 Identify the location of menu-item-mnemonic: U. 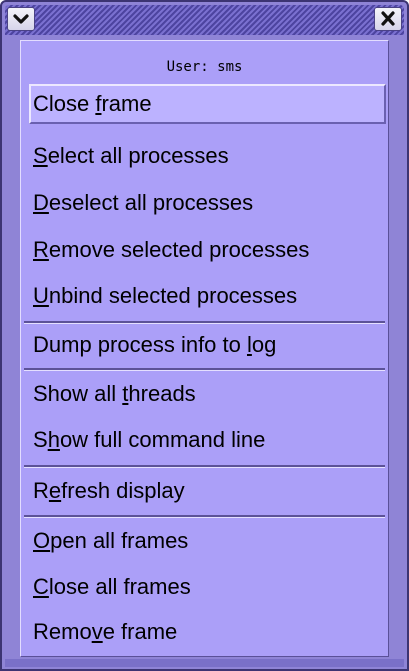
(41, 295).